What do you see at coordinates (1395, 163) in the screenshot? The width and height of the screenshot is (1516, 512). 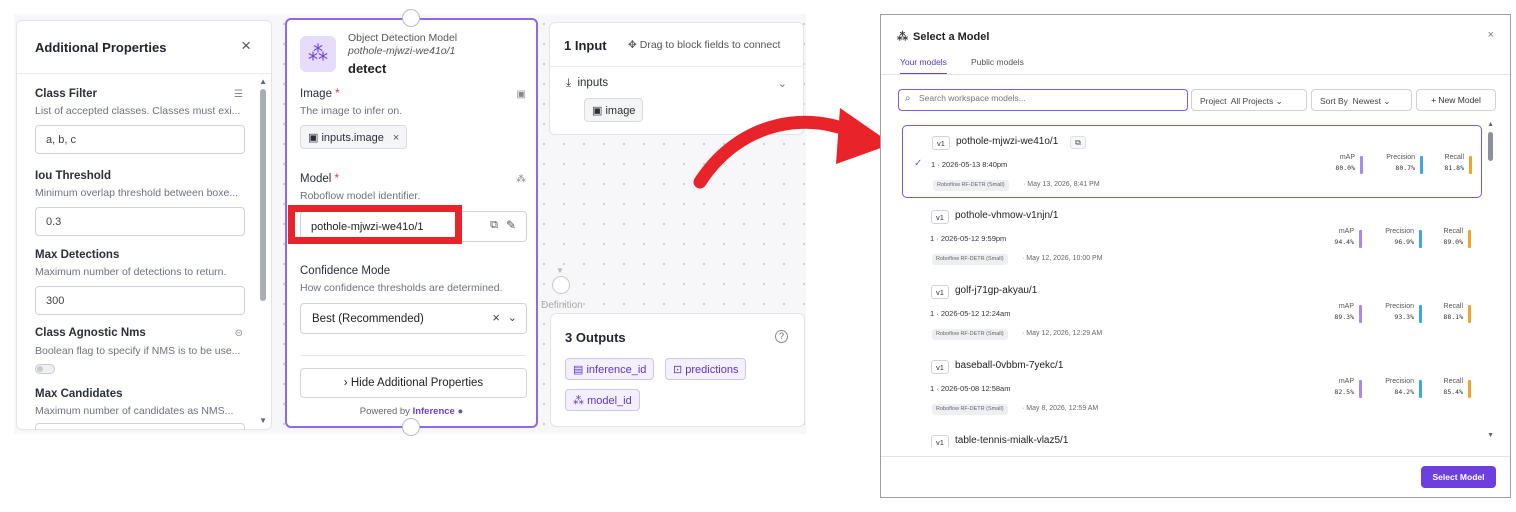 I see `metric-precision: Precision 80.7%` at bounding box center [1395, 163].